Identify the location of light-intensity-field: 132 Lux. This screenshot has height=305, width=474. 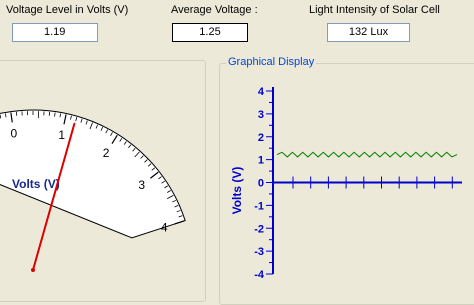
(368, 32).